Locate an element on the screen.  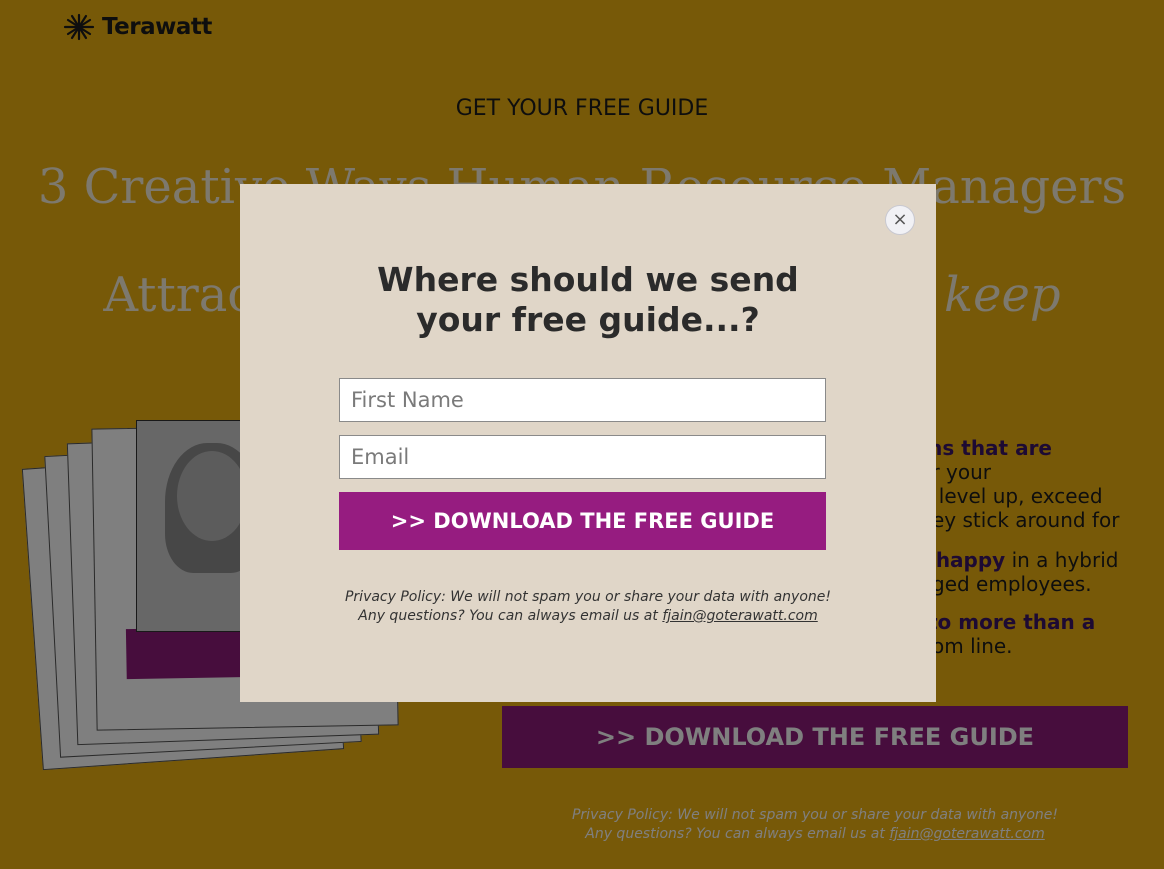
close-icon: × is located at coordinates (900, 220).